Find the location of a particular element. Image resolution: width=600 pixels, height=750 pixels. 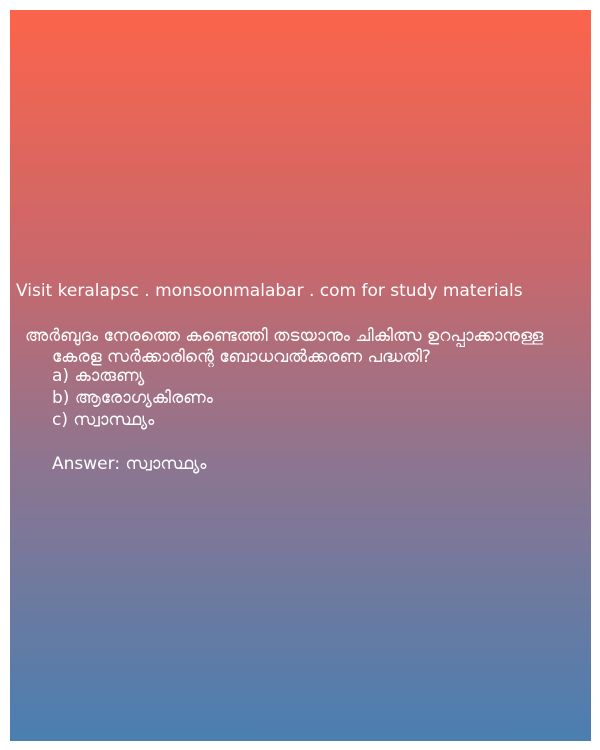

options-list: a) കാരുണ്യ b) ആരോഗ്യകിരണം c) സ്വാസ്ഥ്യം is located at coordinates (132, 398).